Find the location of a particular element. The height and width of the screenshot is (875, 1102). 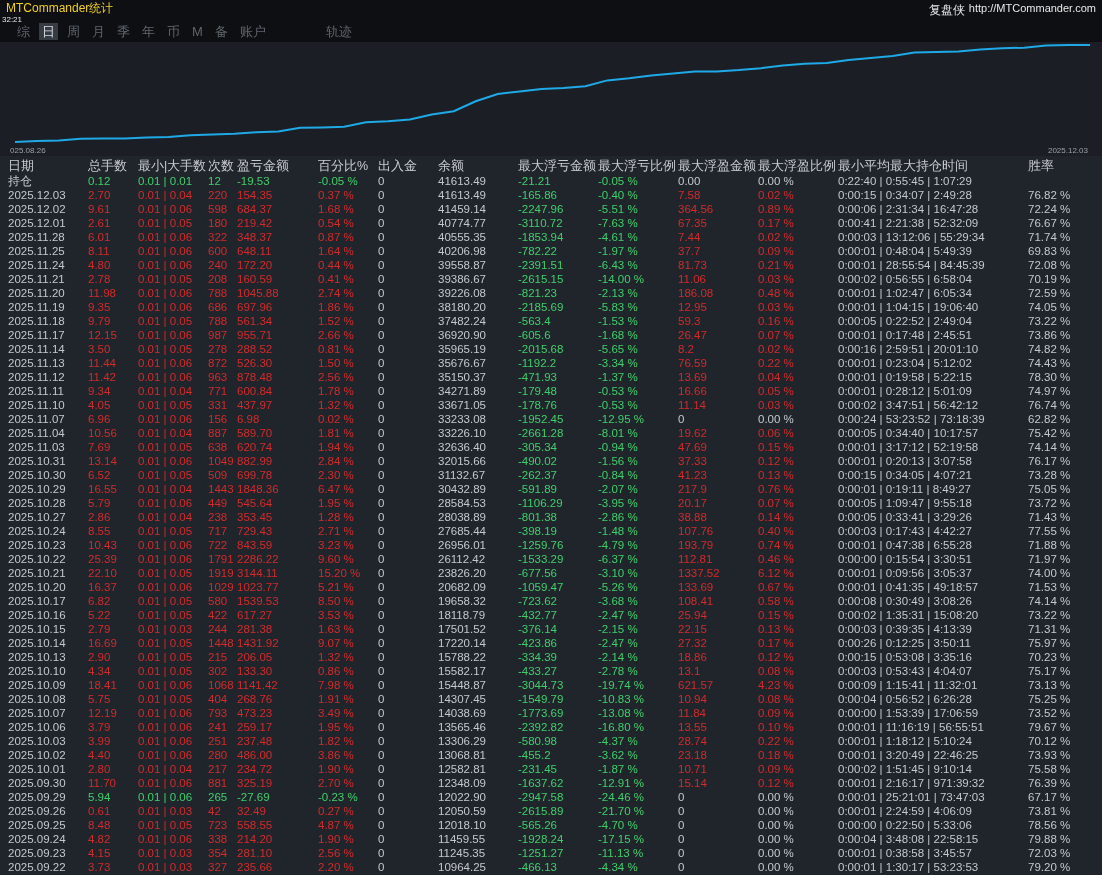

table-cell-text: 1.86 % is located at coordinates (336, 307).